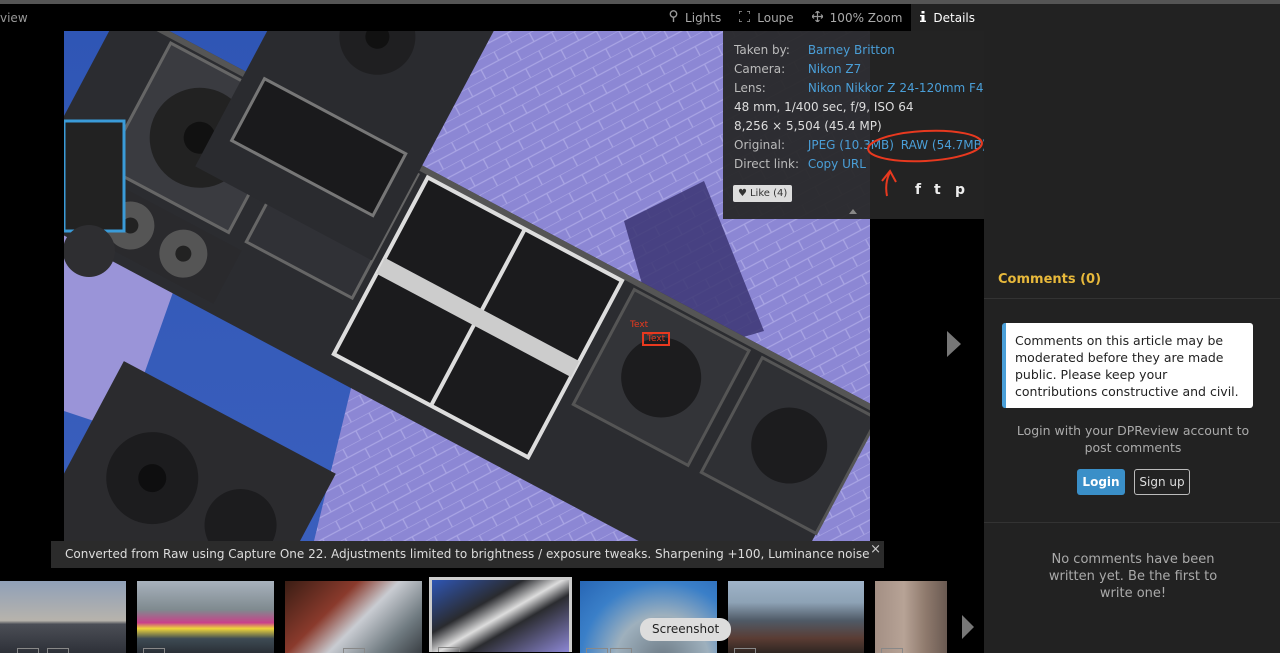 The width and height of the screenshot is (1280, 653). I want to click on camera-label: Camera:, so click(760, 69).